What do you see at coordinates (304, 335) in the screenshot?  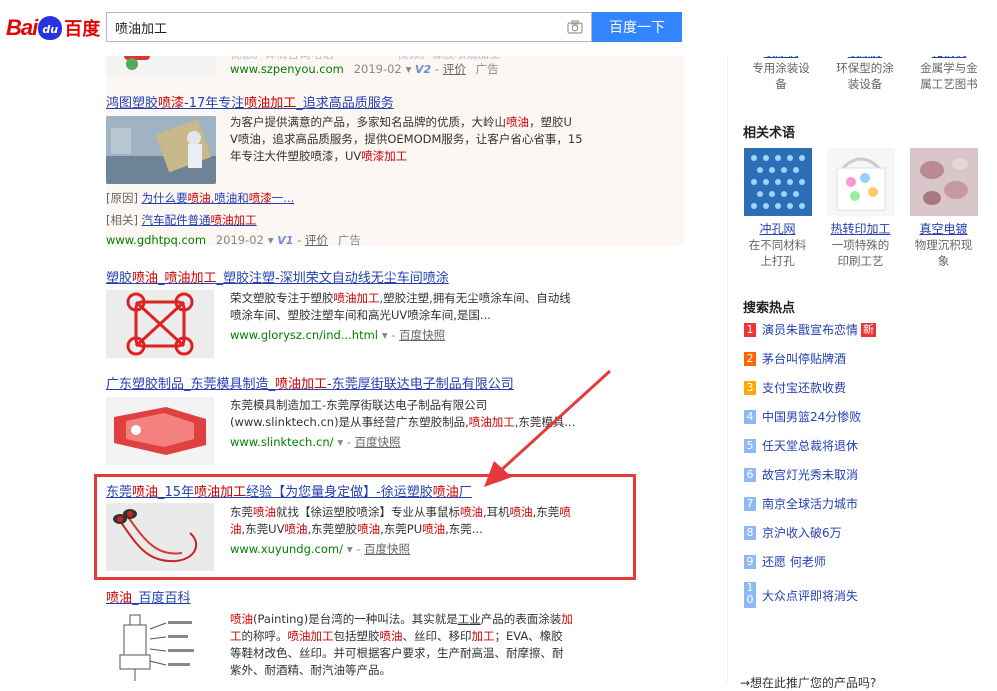 I see `result-url: www.glorysz.cn/ind...html` at bounding box center [304, 335].